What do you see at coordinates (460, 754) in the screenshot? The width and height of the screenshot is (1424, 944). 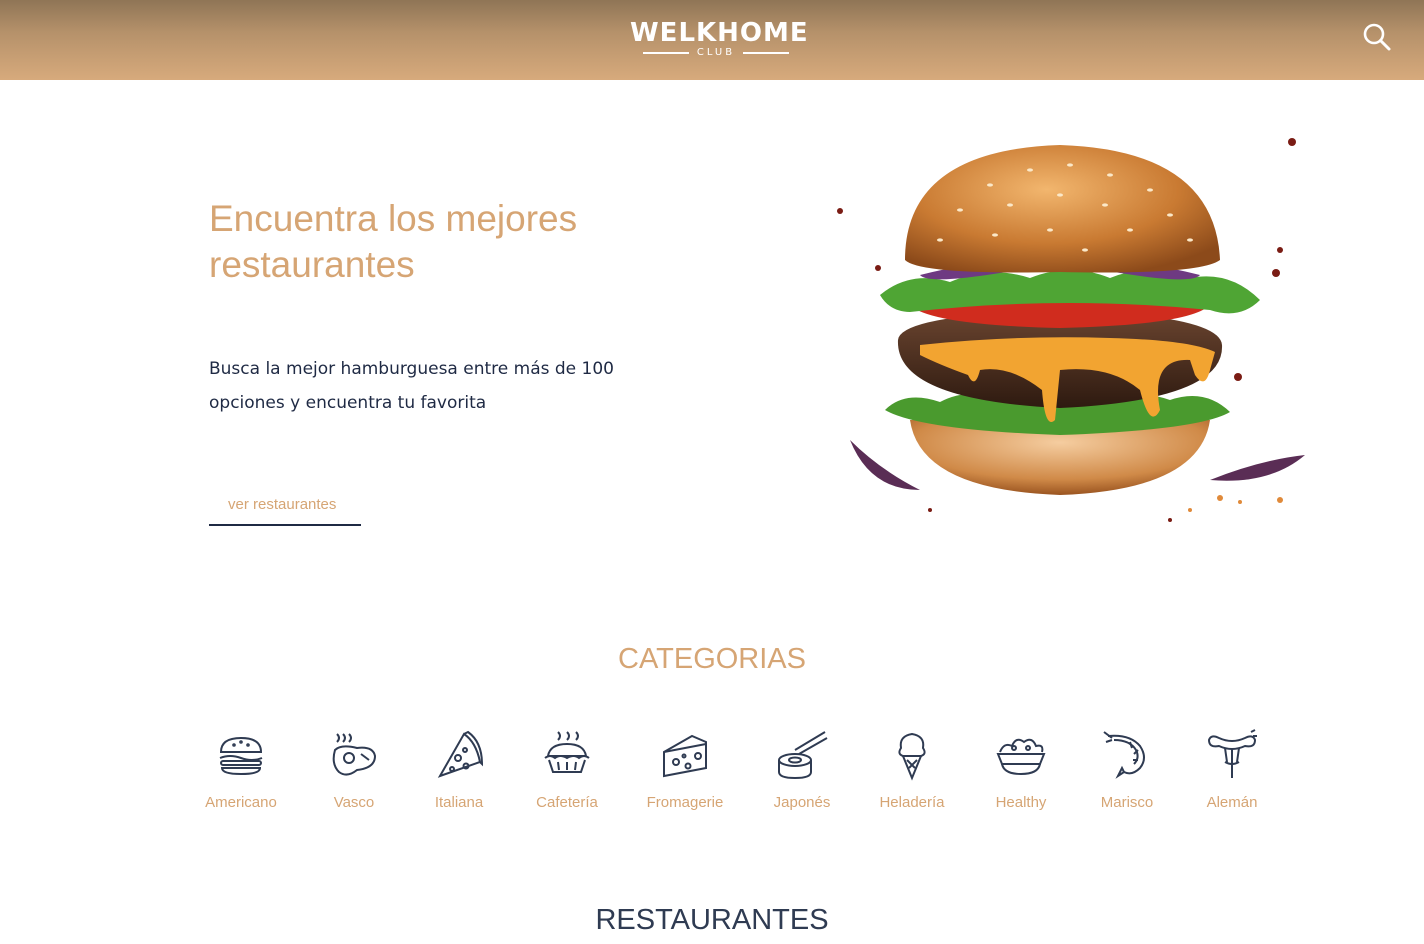 I see `pizza-icon` at bounding box center [460, 754].